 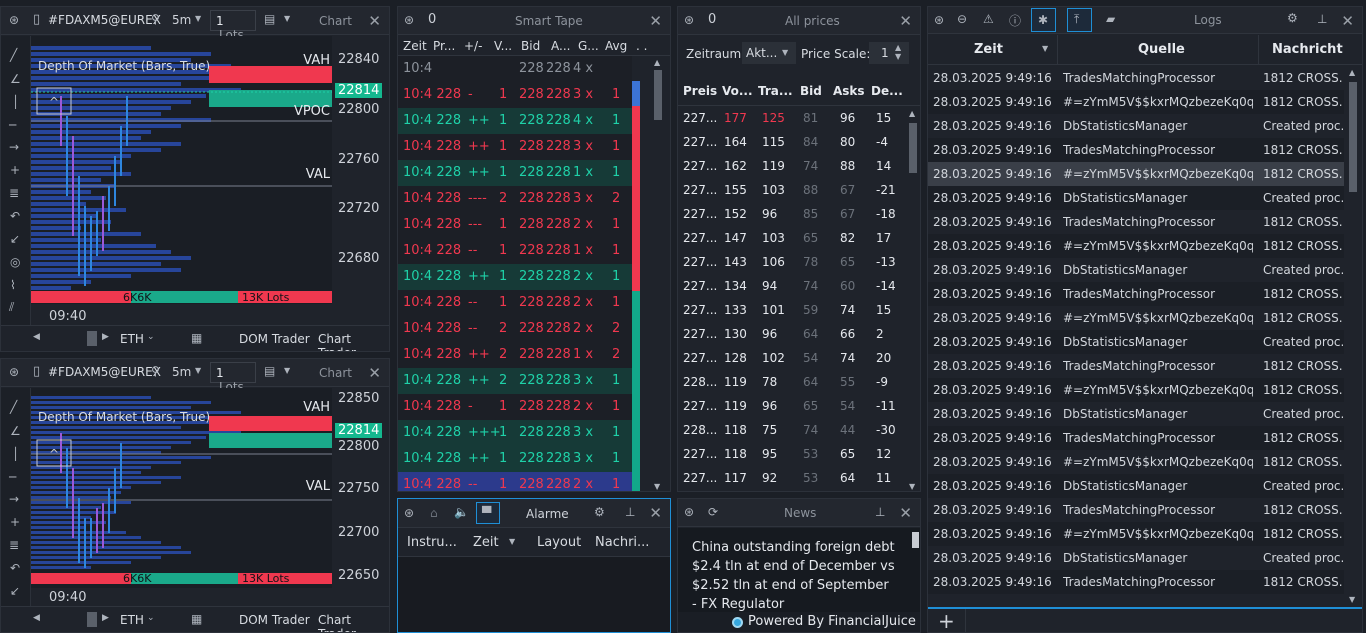 What do you see at coordinates (15, 591) in the screenshot?
I see `arrow-tool-icon: ↙` at bounding box center [15, 591].